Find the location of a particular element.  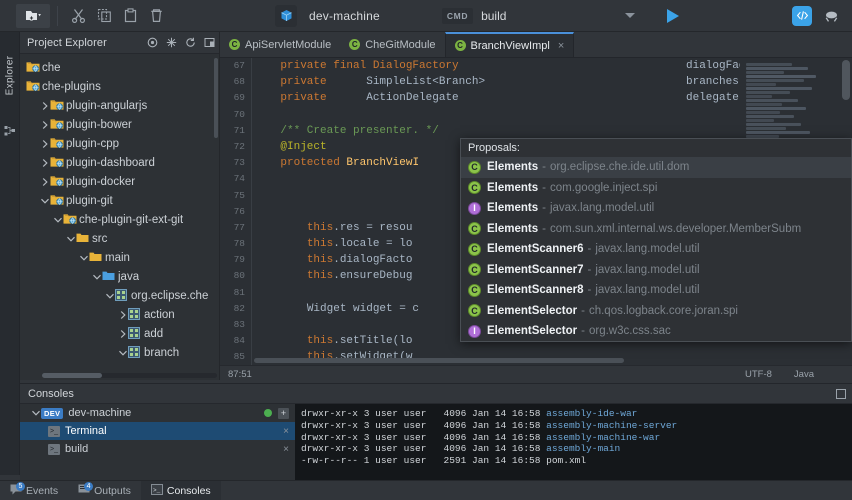

proposal-item: C Elements - org.eclipse.che.ide.util.dom is located at coordinates (656, 167).